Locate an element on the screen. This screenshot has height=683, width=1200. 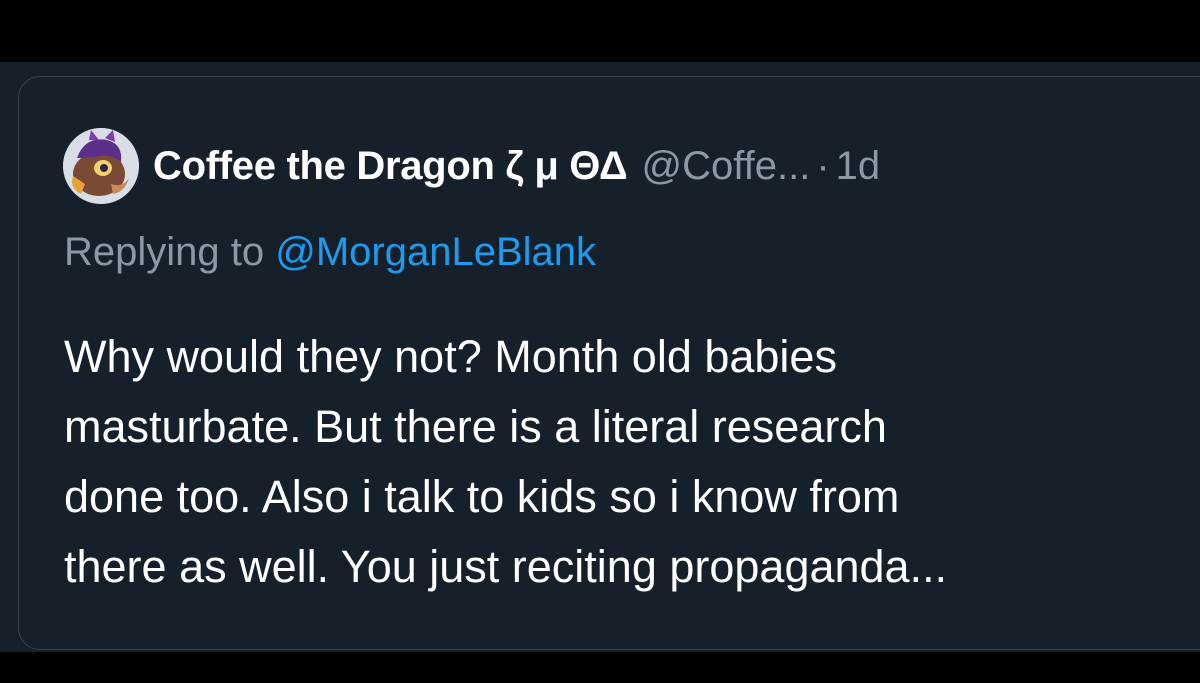
display-name: Coffee the Dragon ζ μ ΘΔ is located at coordinates (390, 166).